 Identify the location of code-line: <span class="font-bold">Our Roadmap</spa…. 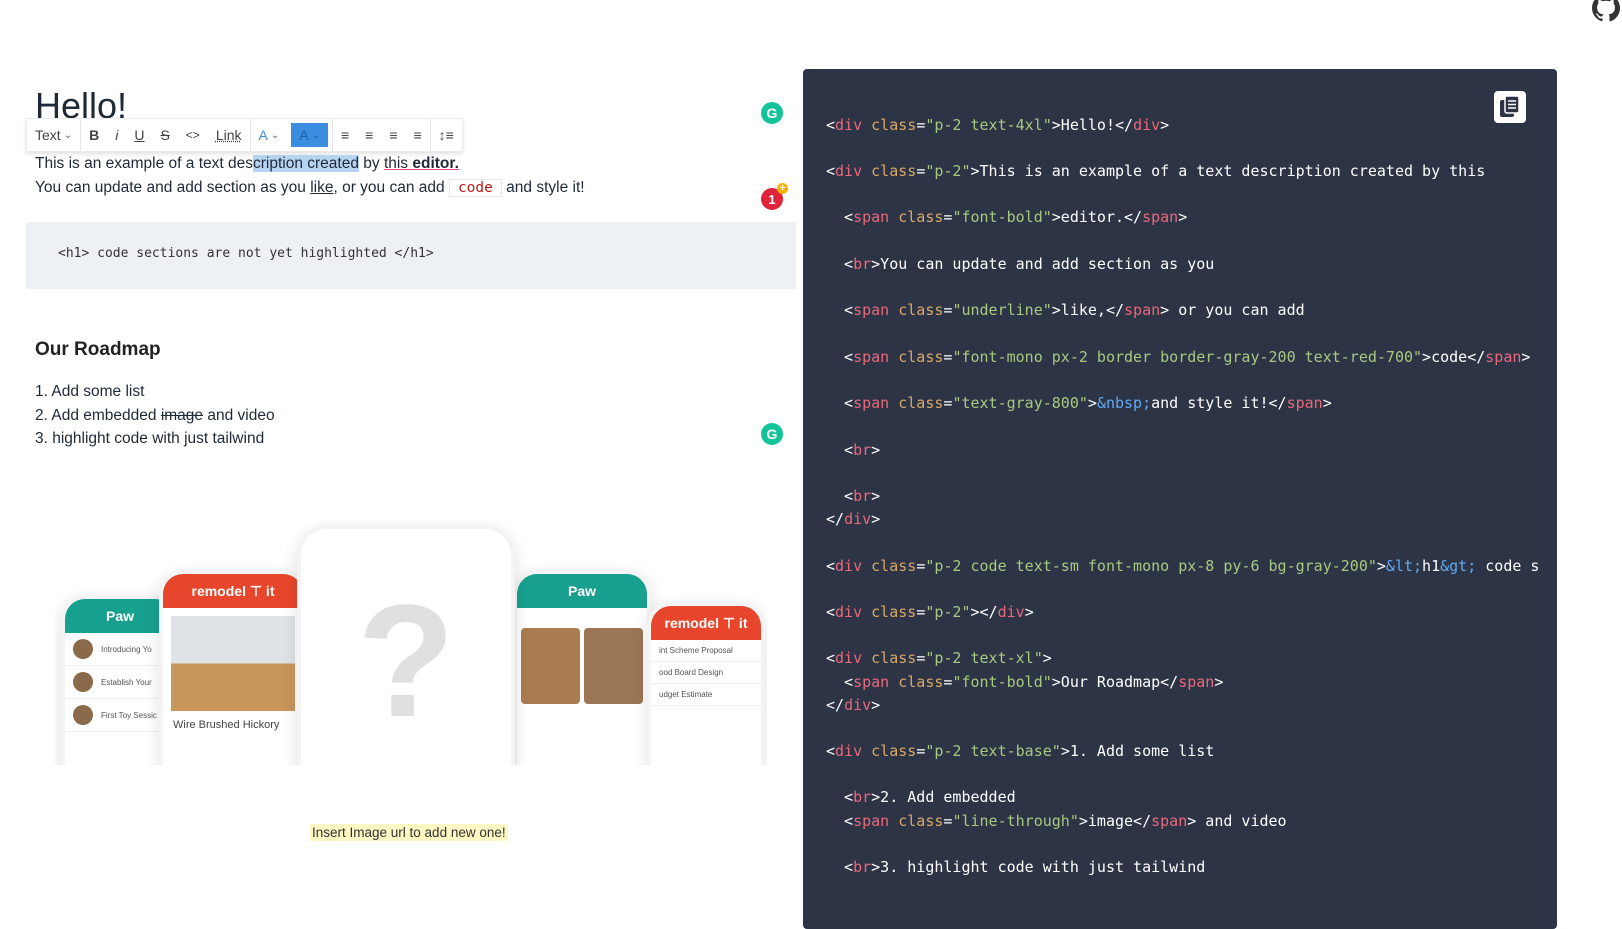
(1025, 682).